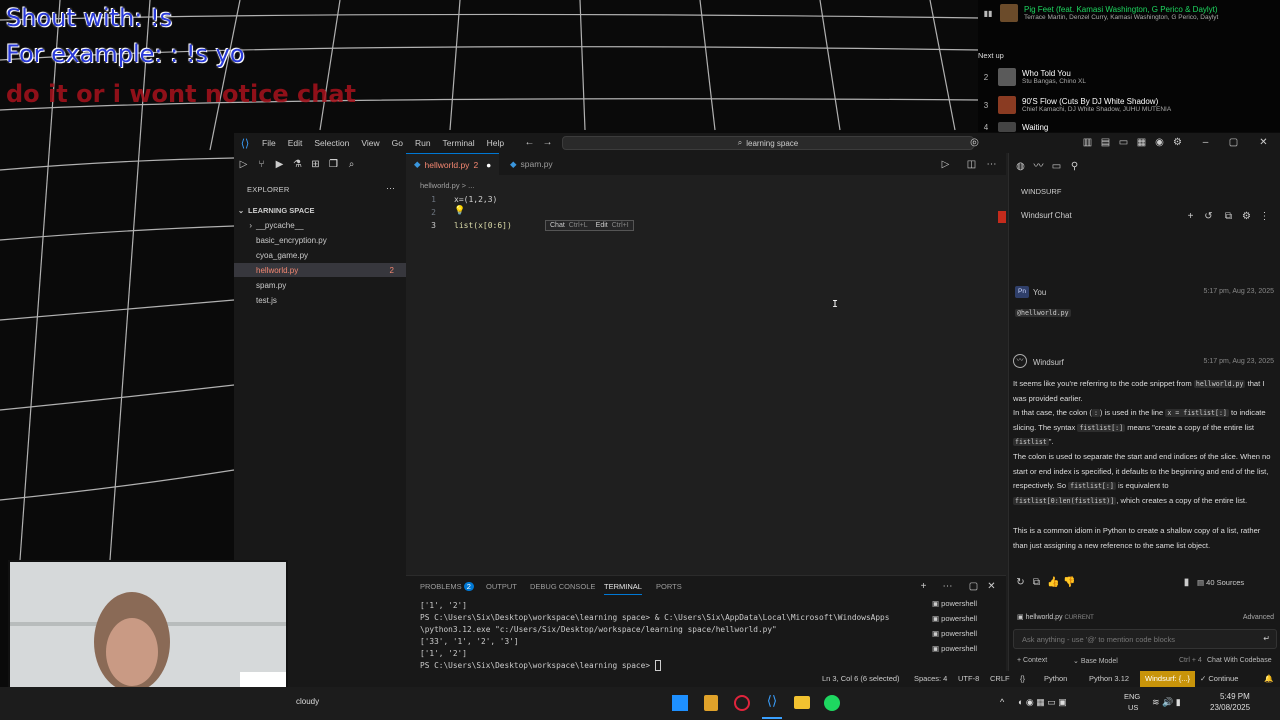  I want to click on indentation: Spaces: 4, so click(930, 678).